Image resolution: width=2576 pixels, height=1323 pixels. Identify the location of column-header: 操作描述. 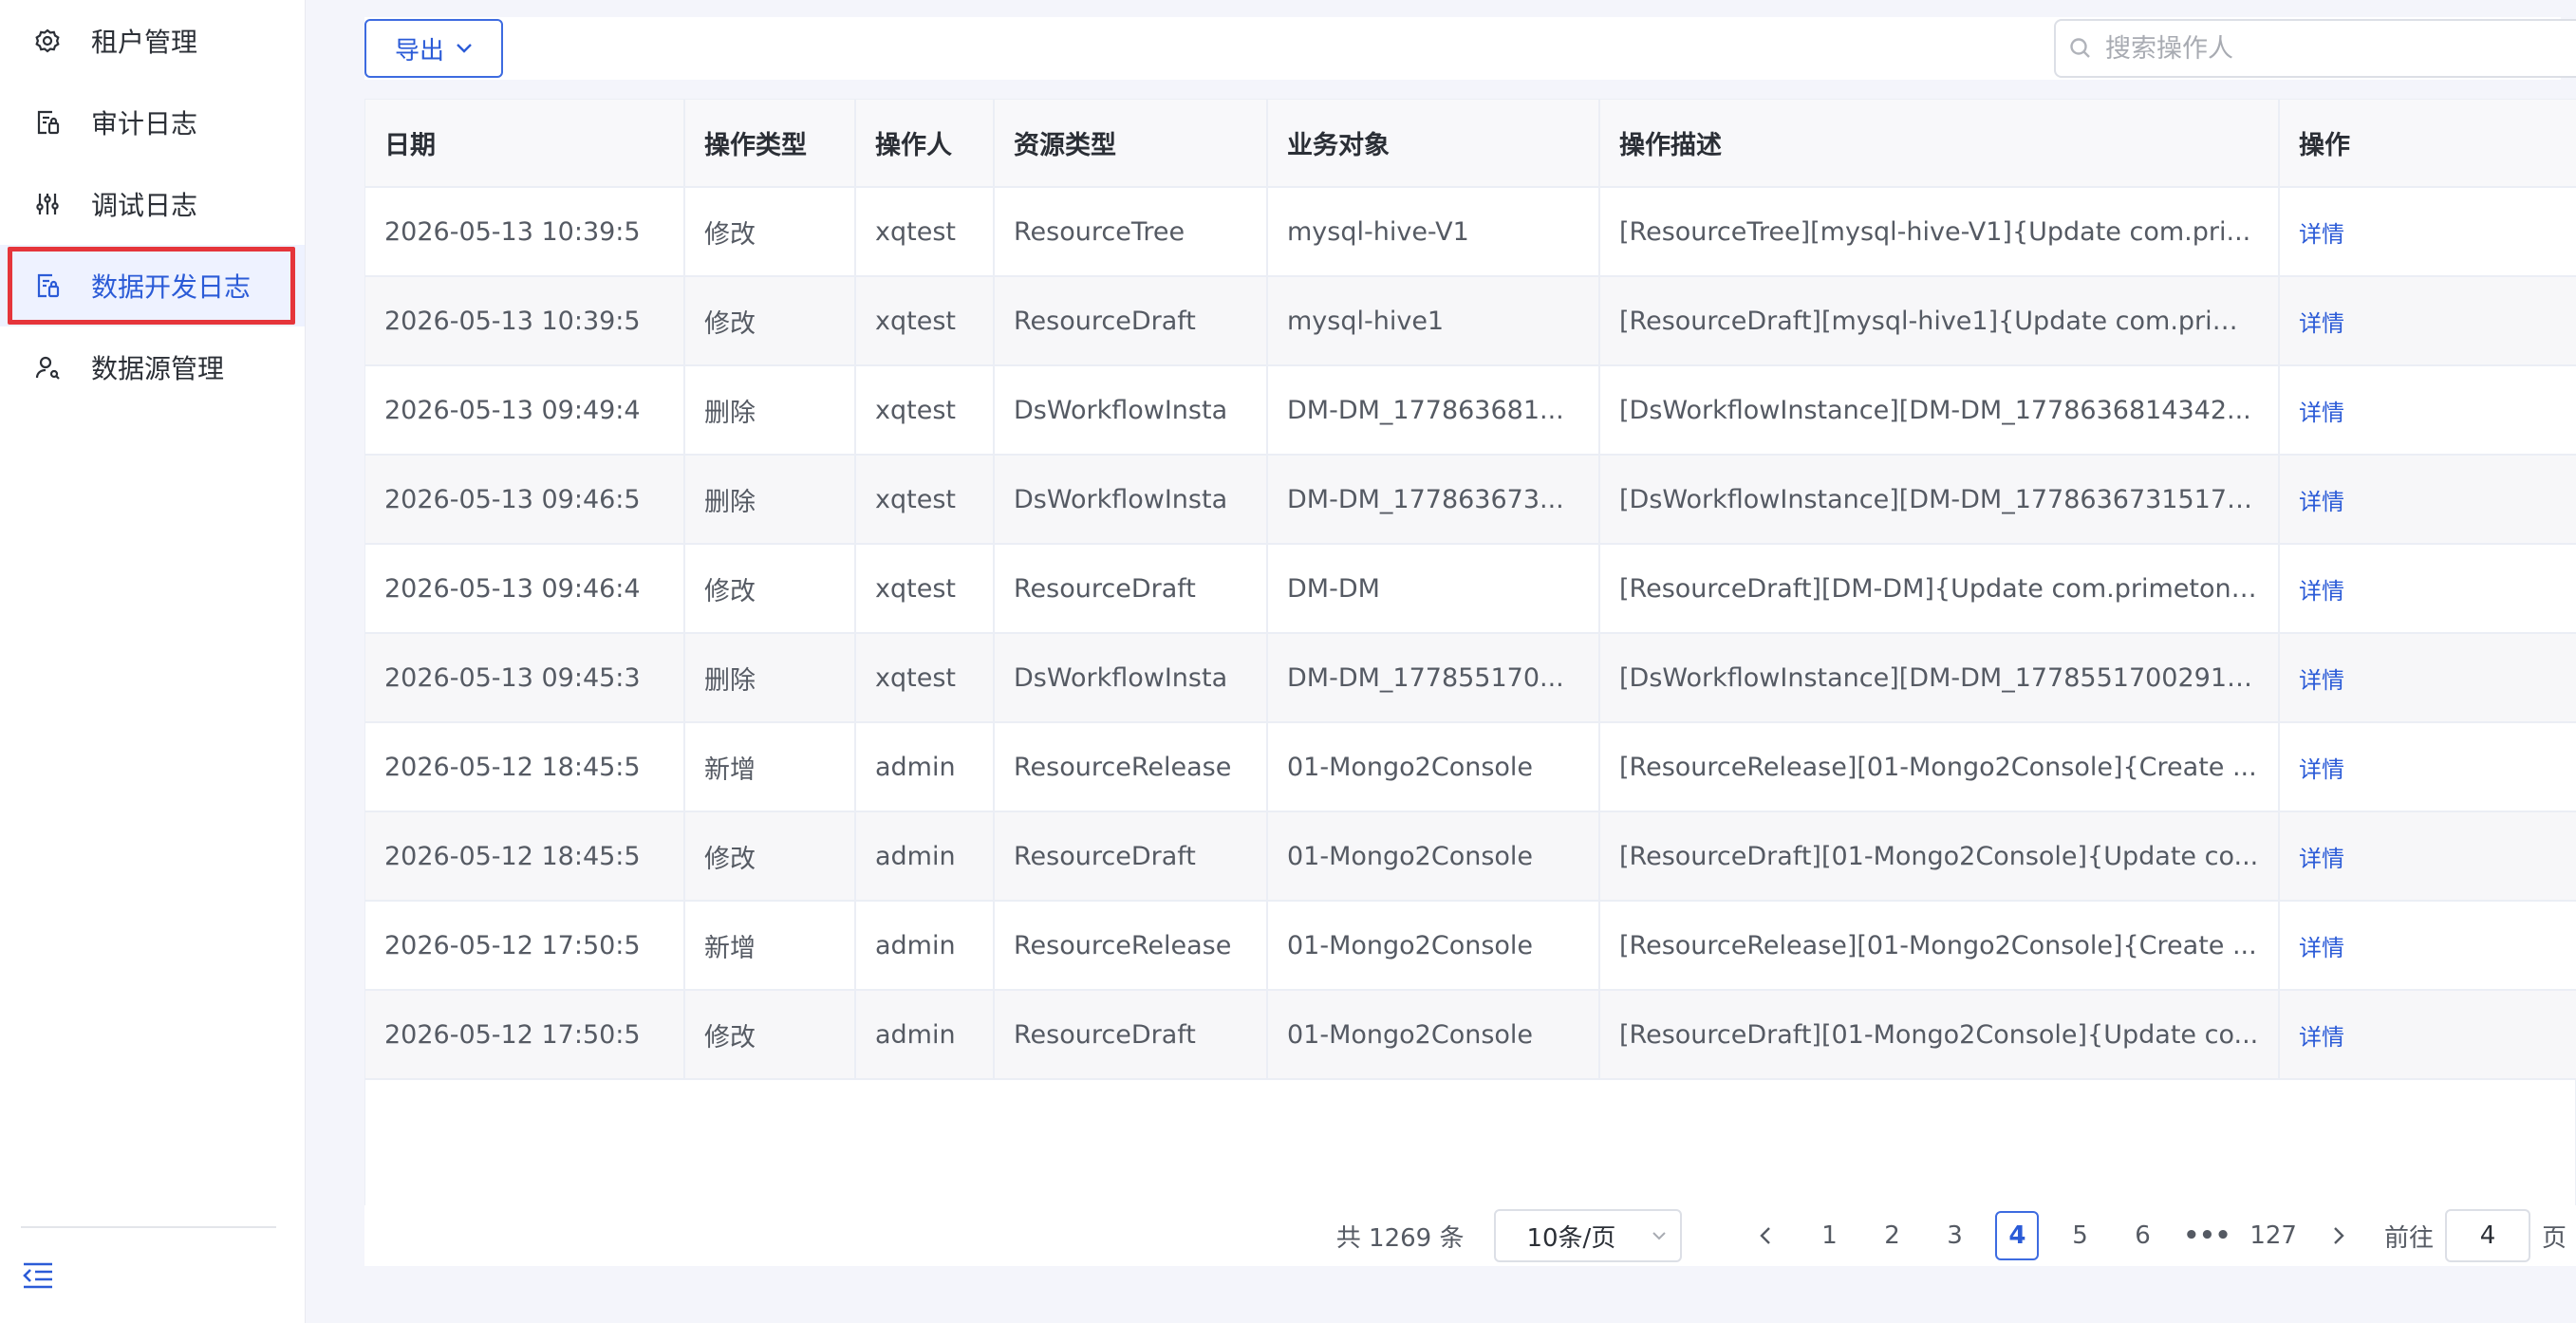
(1939, 144).